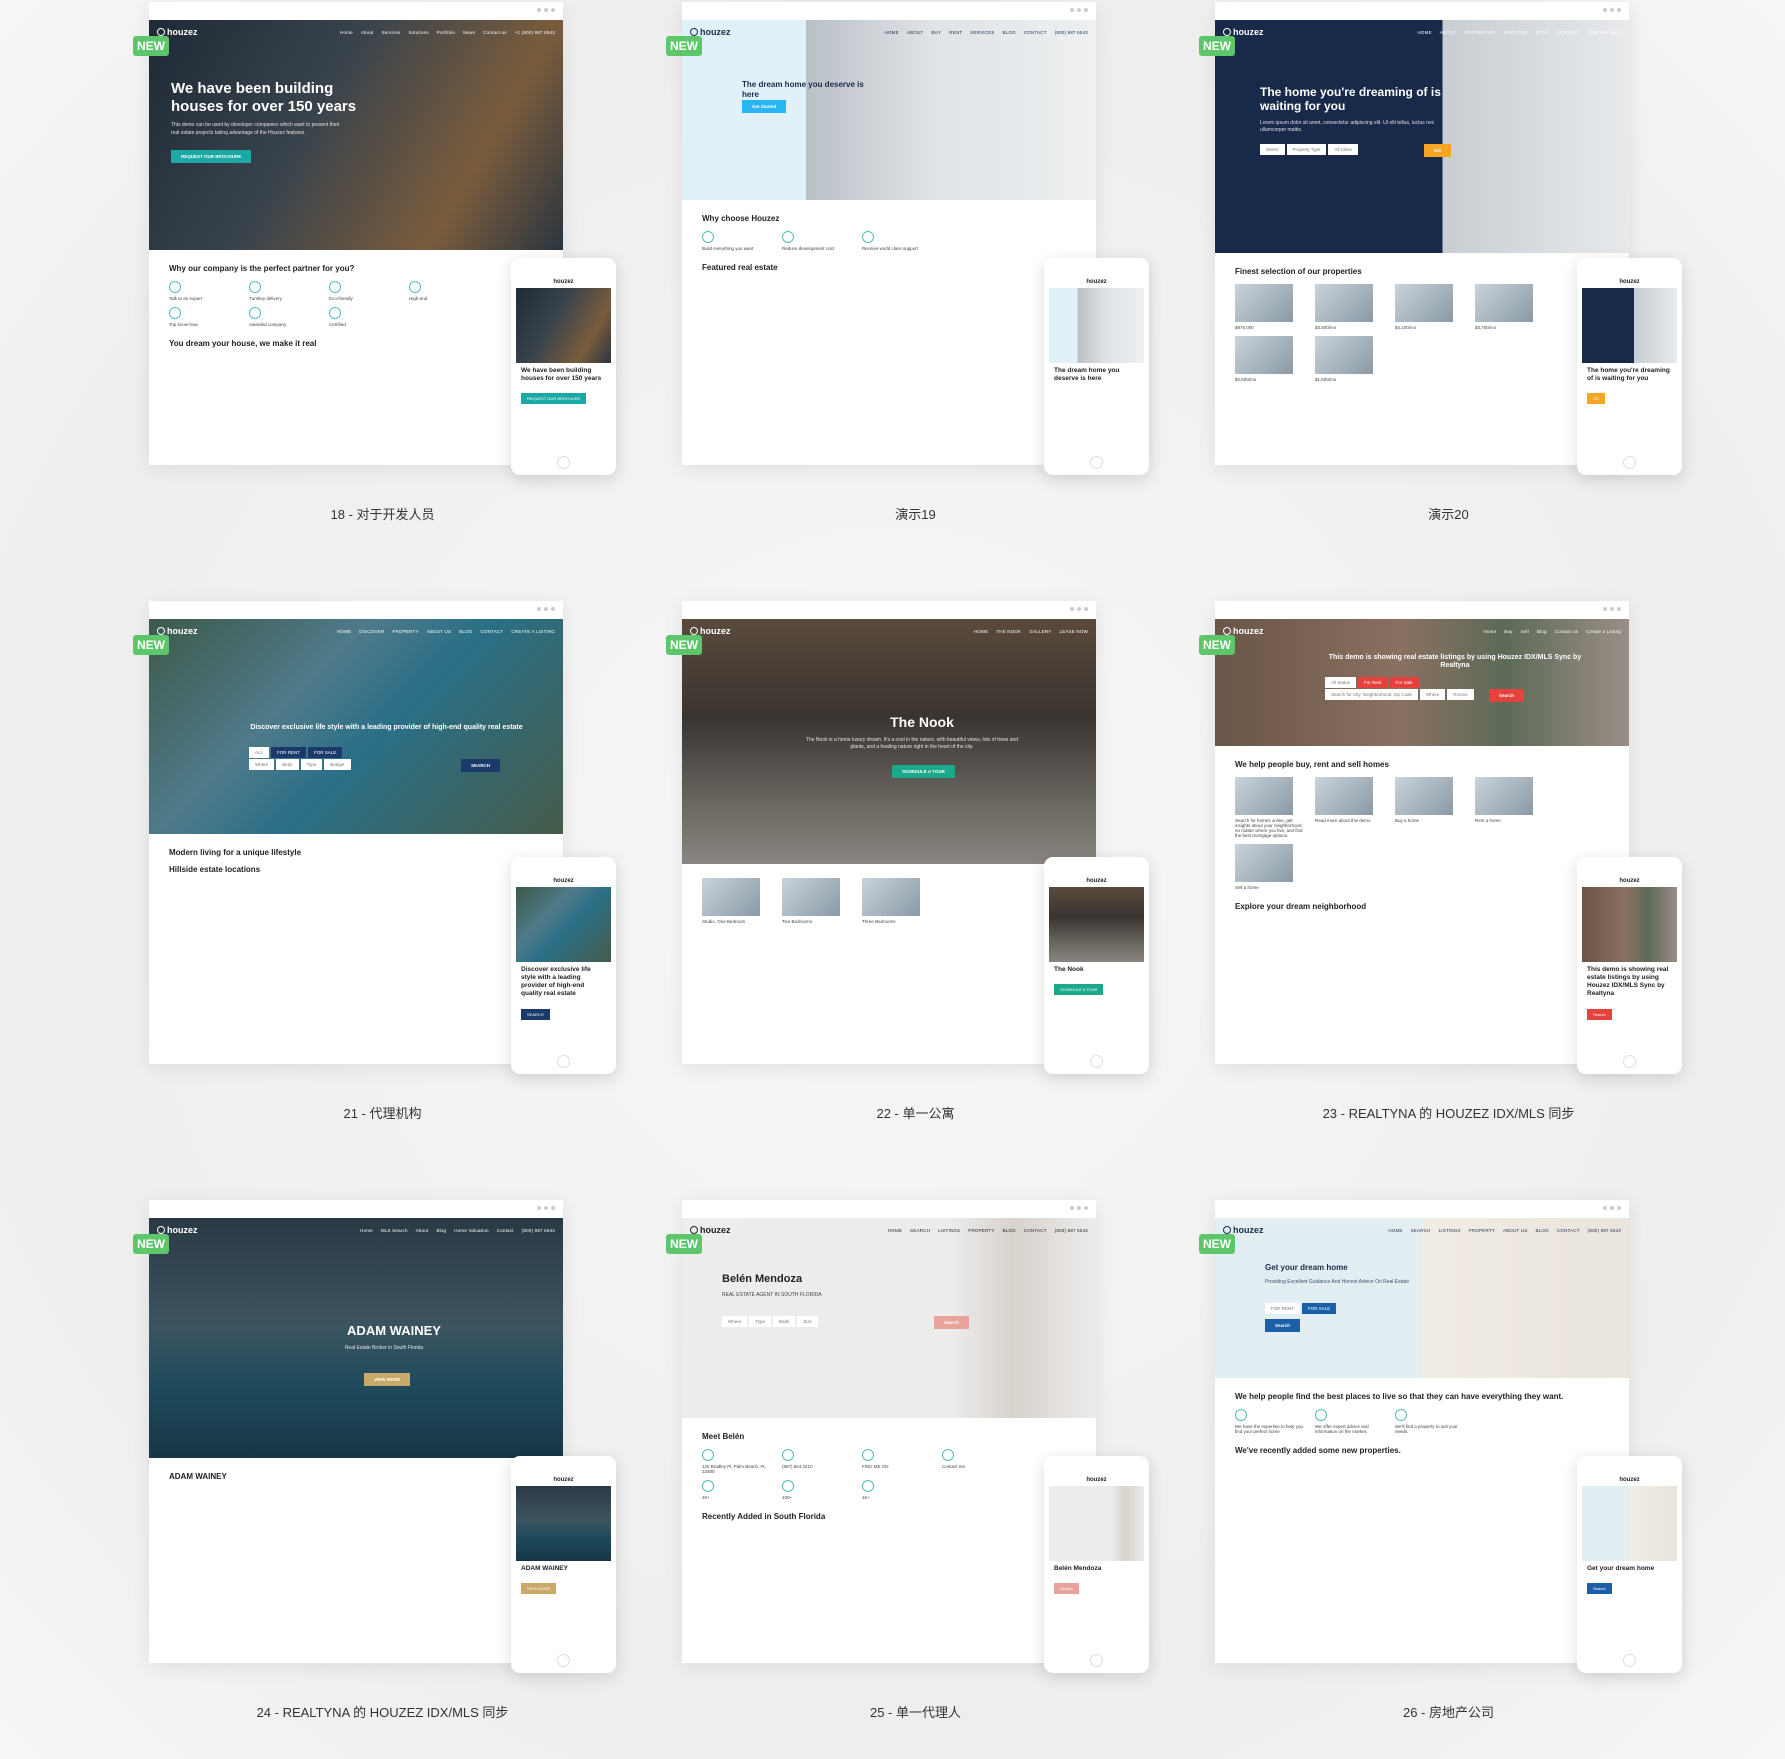 This screenshot has height=1759, width=1785. Describe the element at coordinates (405, 631) in the screenshot. I see `nav-item: PROPERTY` at that location.